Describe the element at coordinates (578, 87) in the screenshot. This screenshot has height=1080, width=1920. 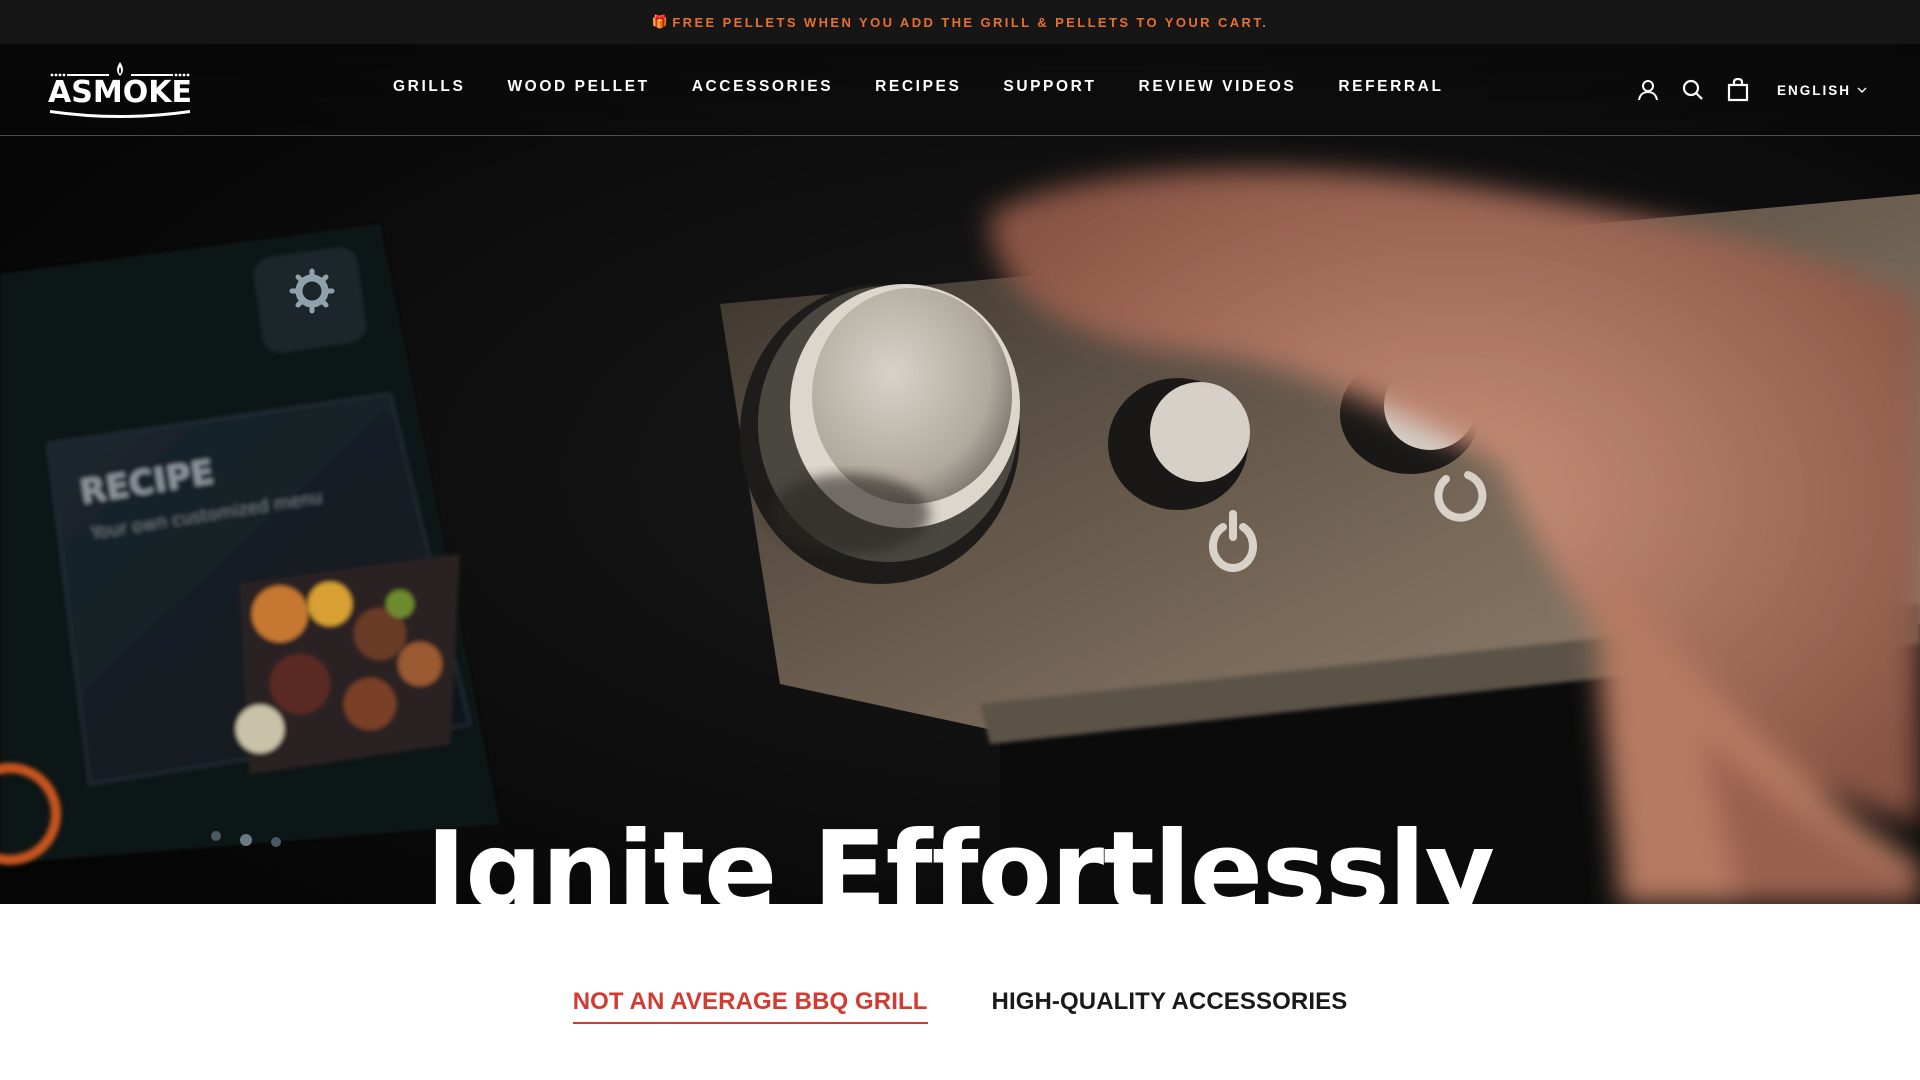
I see `nav-wood-pellet: WOOD PELLET` at that location.